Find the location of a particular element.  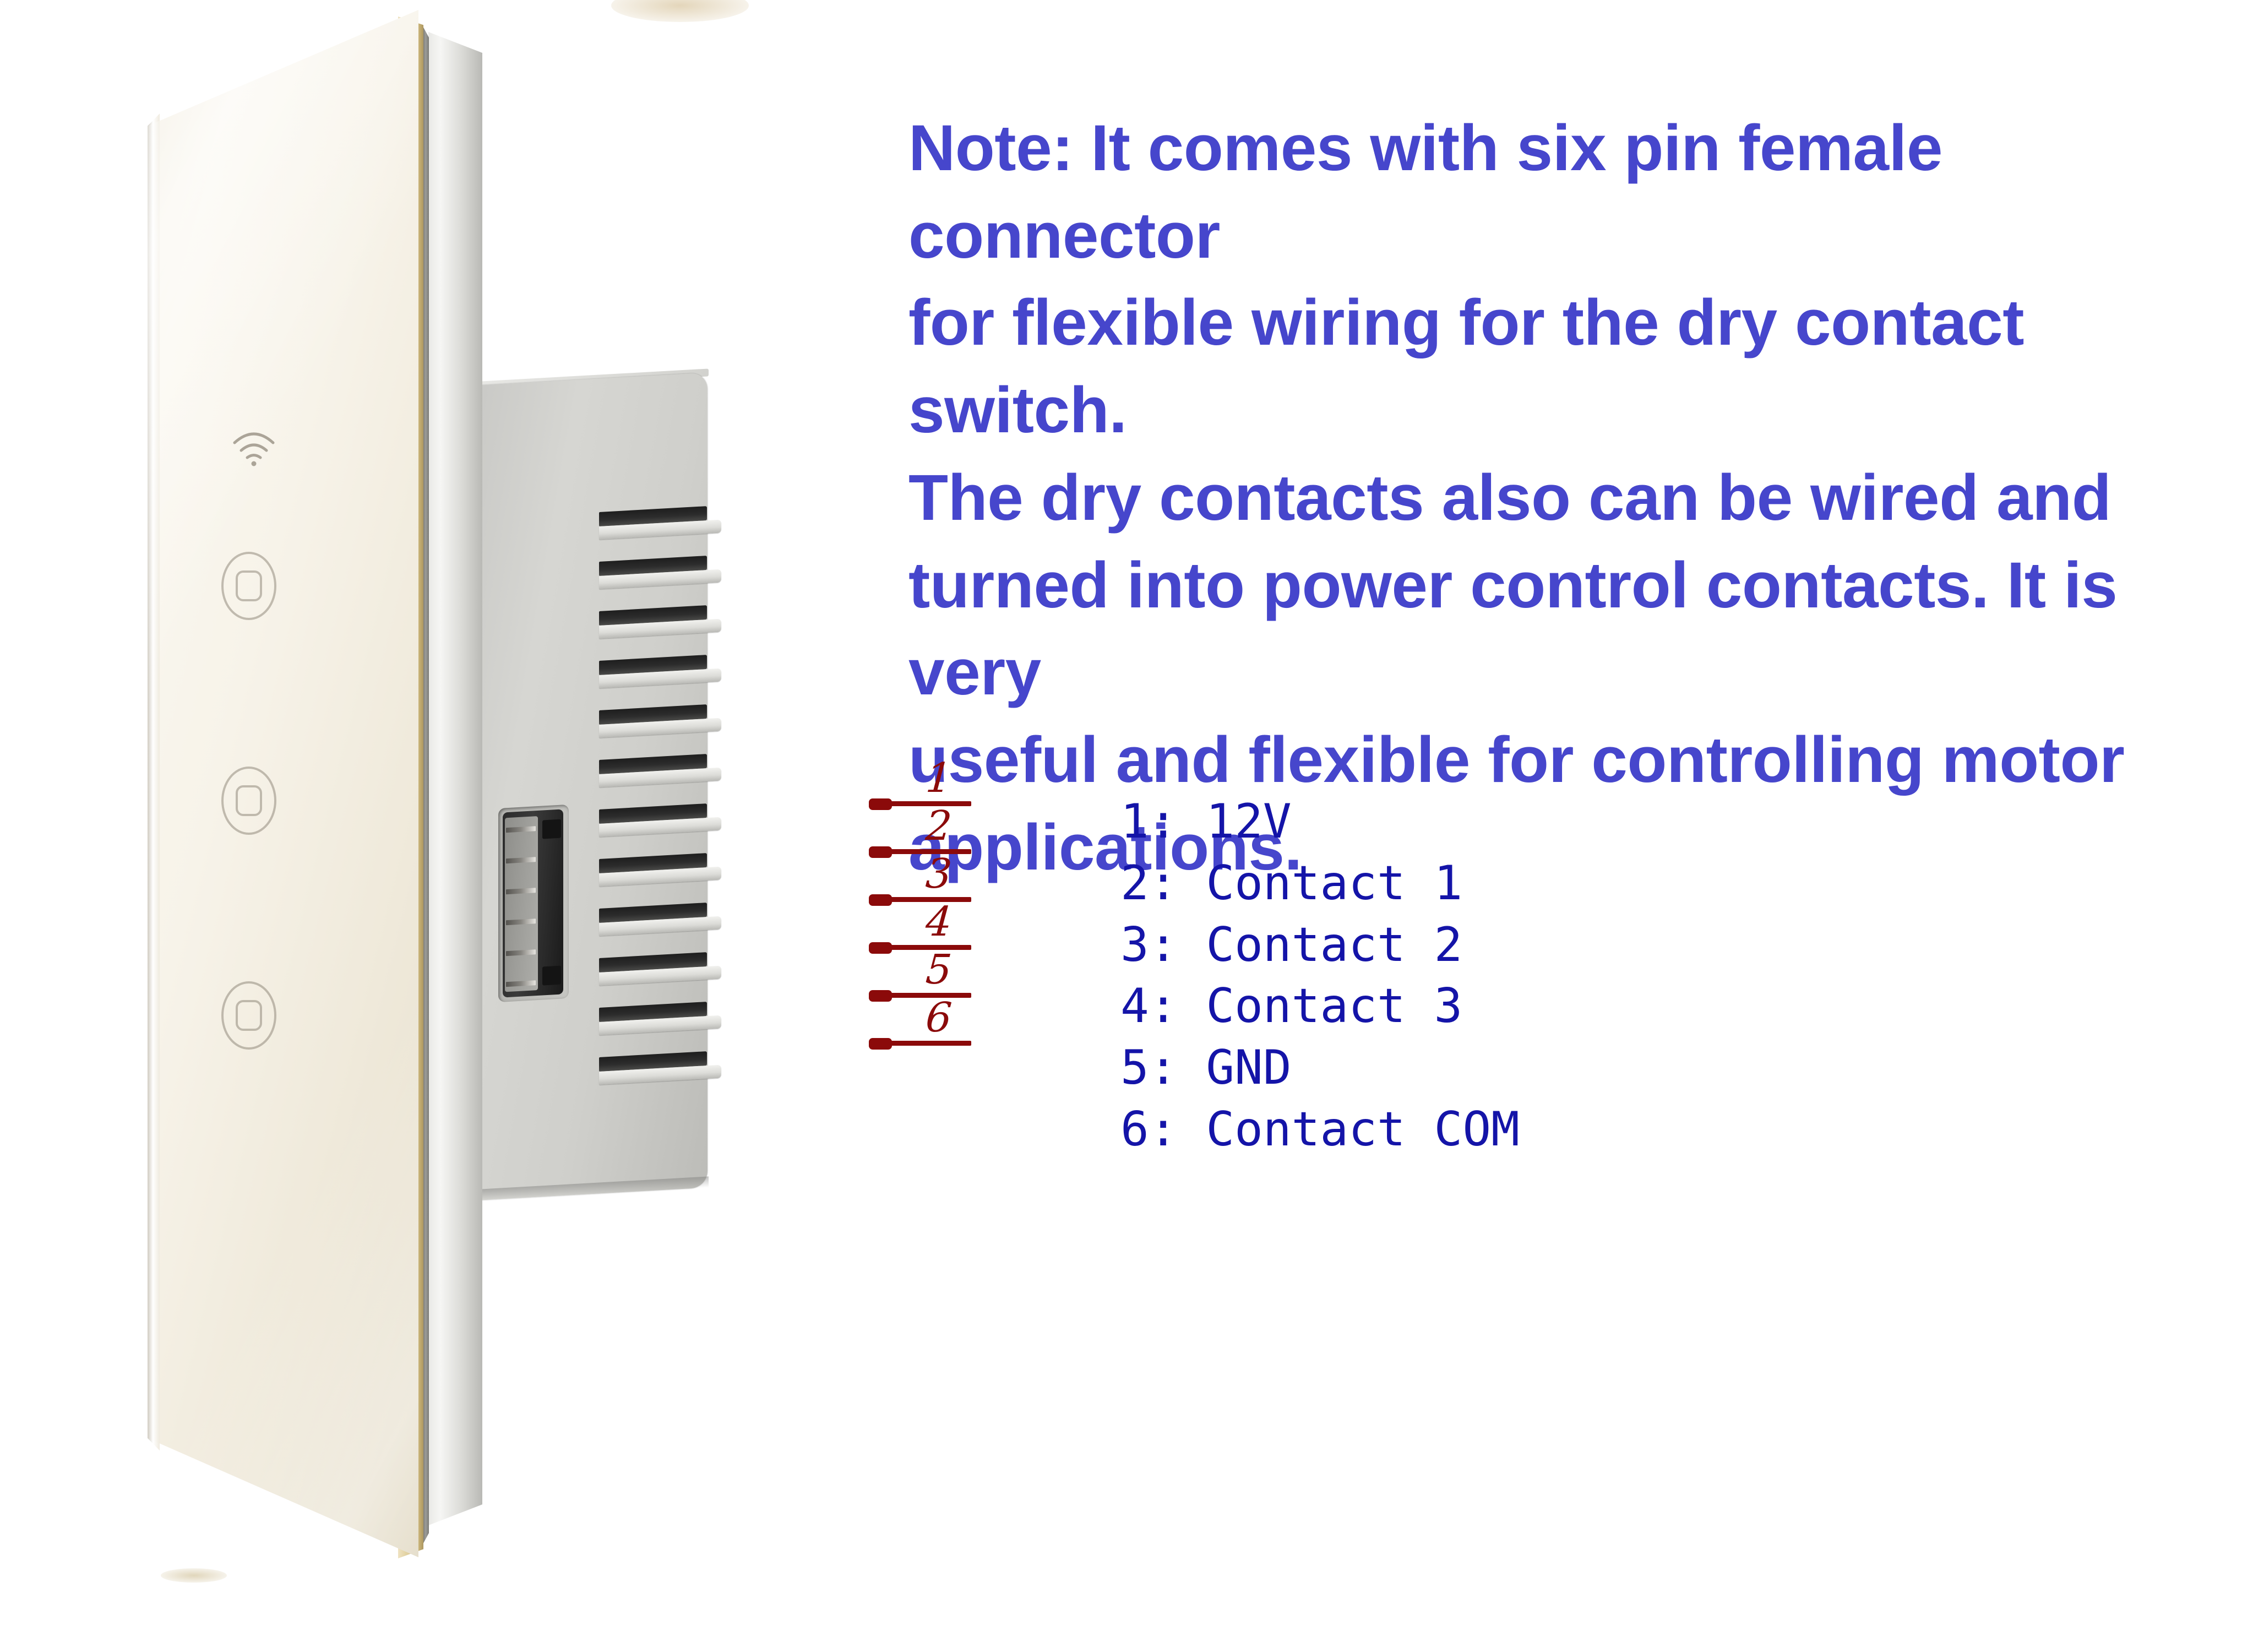

pin-number-label: 1 is located at coordinates (939, 778).